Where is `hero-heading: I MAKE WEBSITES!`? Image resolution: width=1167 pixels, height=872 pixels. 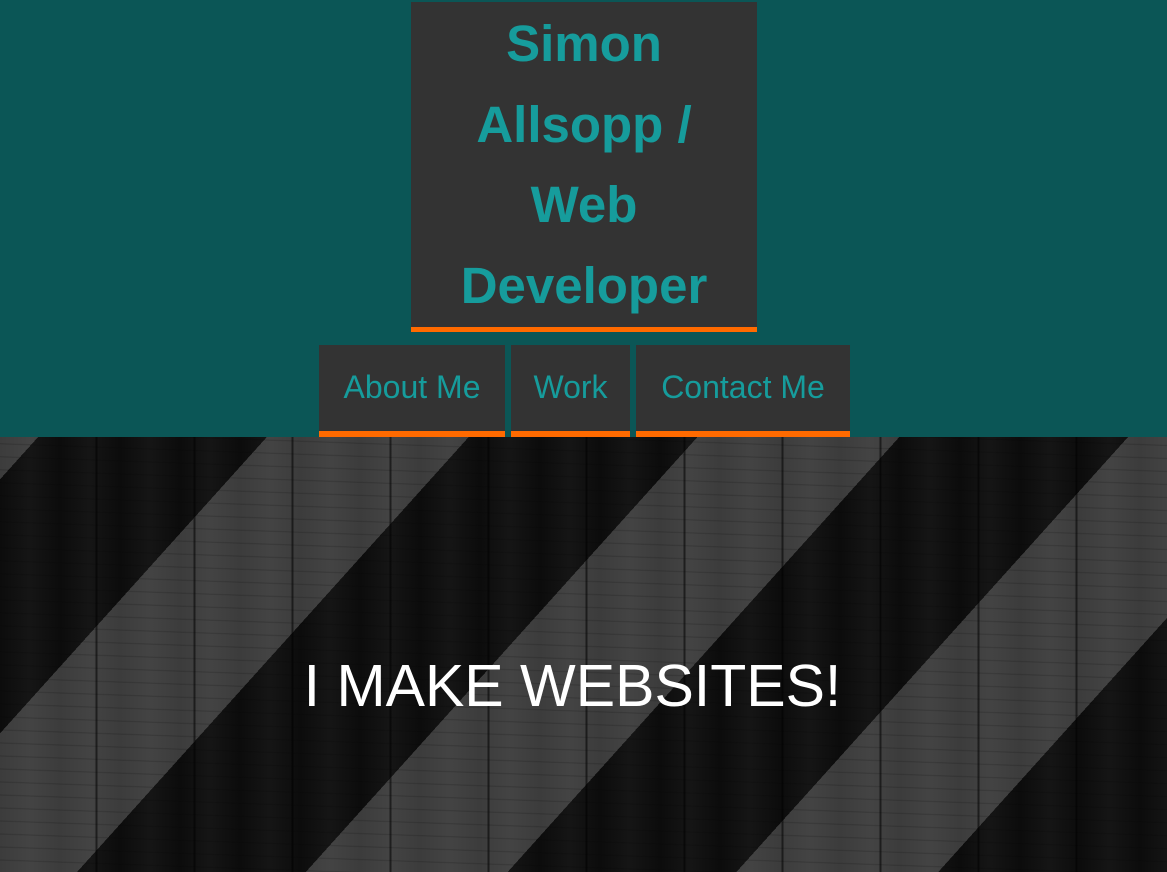
hero-heading: I MAKE WEBSITES! is located at coordinates (572, 686).